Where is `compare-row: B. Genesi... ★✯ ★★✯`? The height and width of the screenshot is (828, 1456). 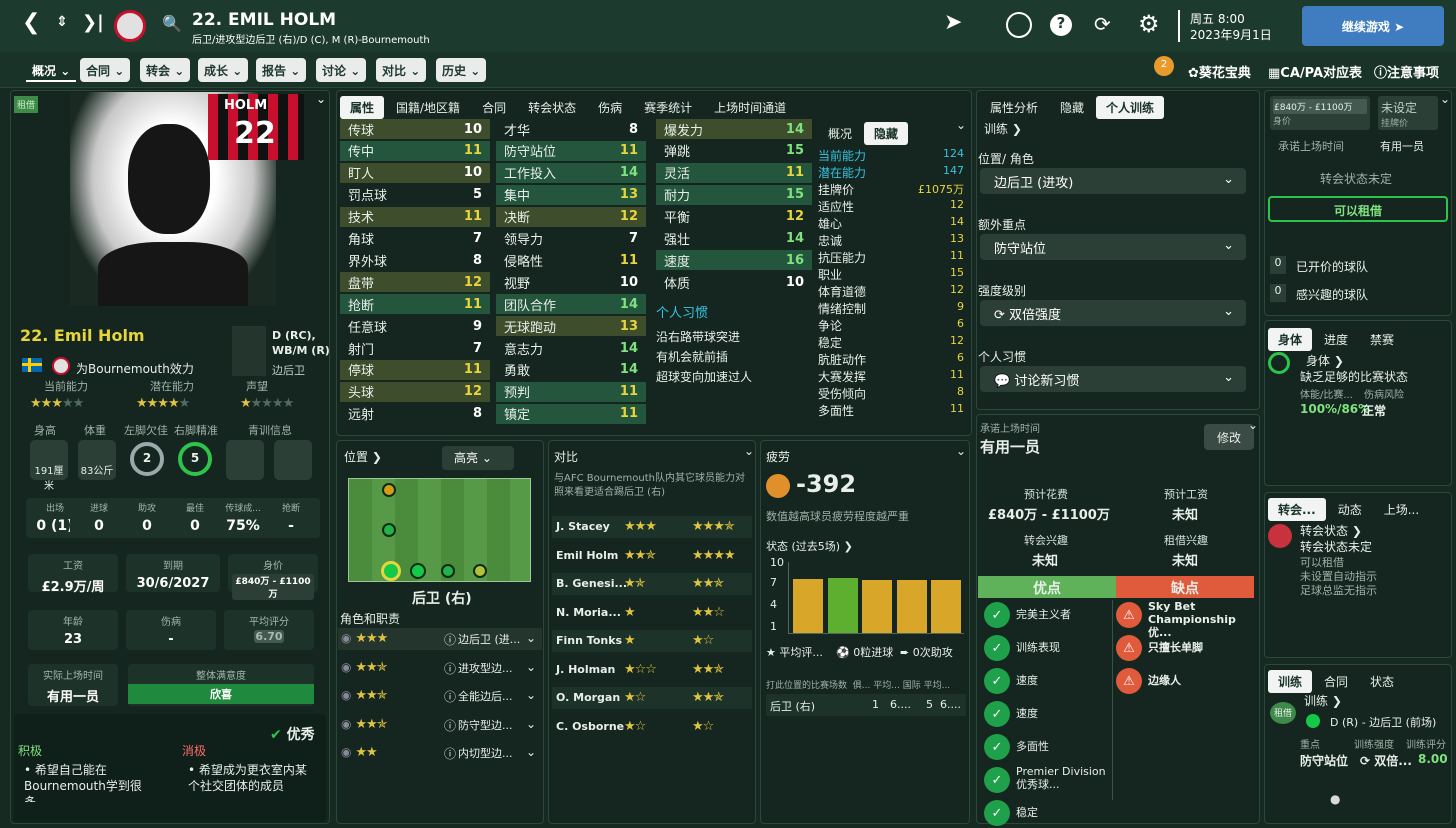
compare-row: B. Genesi... ★✯ ★★✯ is located at coordinates (652, 584).